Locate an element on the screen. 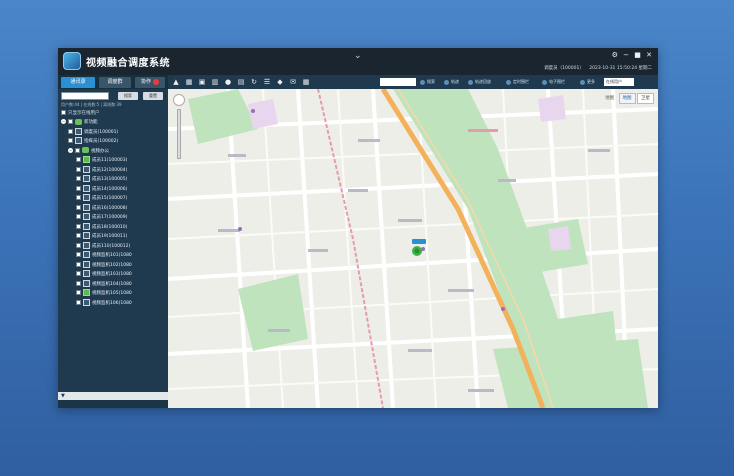  tree-node: 视频监机104(1080 is located at coordinates (104, 284).